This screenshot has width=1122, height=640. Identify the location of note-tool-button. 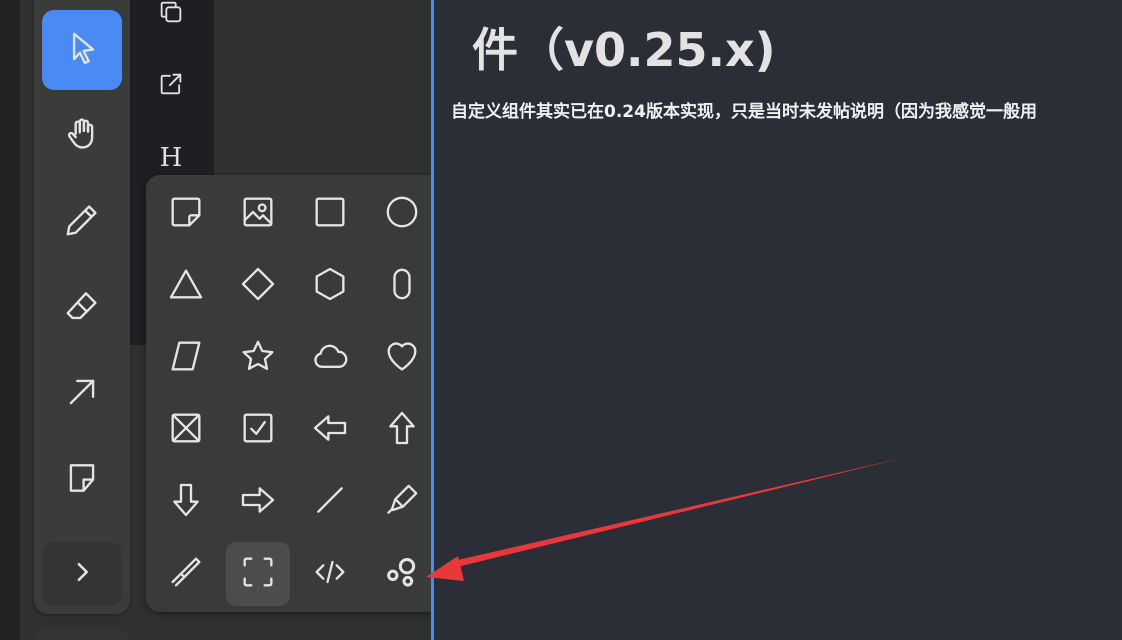
(82, 480).